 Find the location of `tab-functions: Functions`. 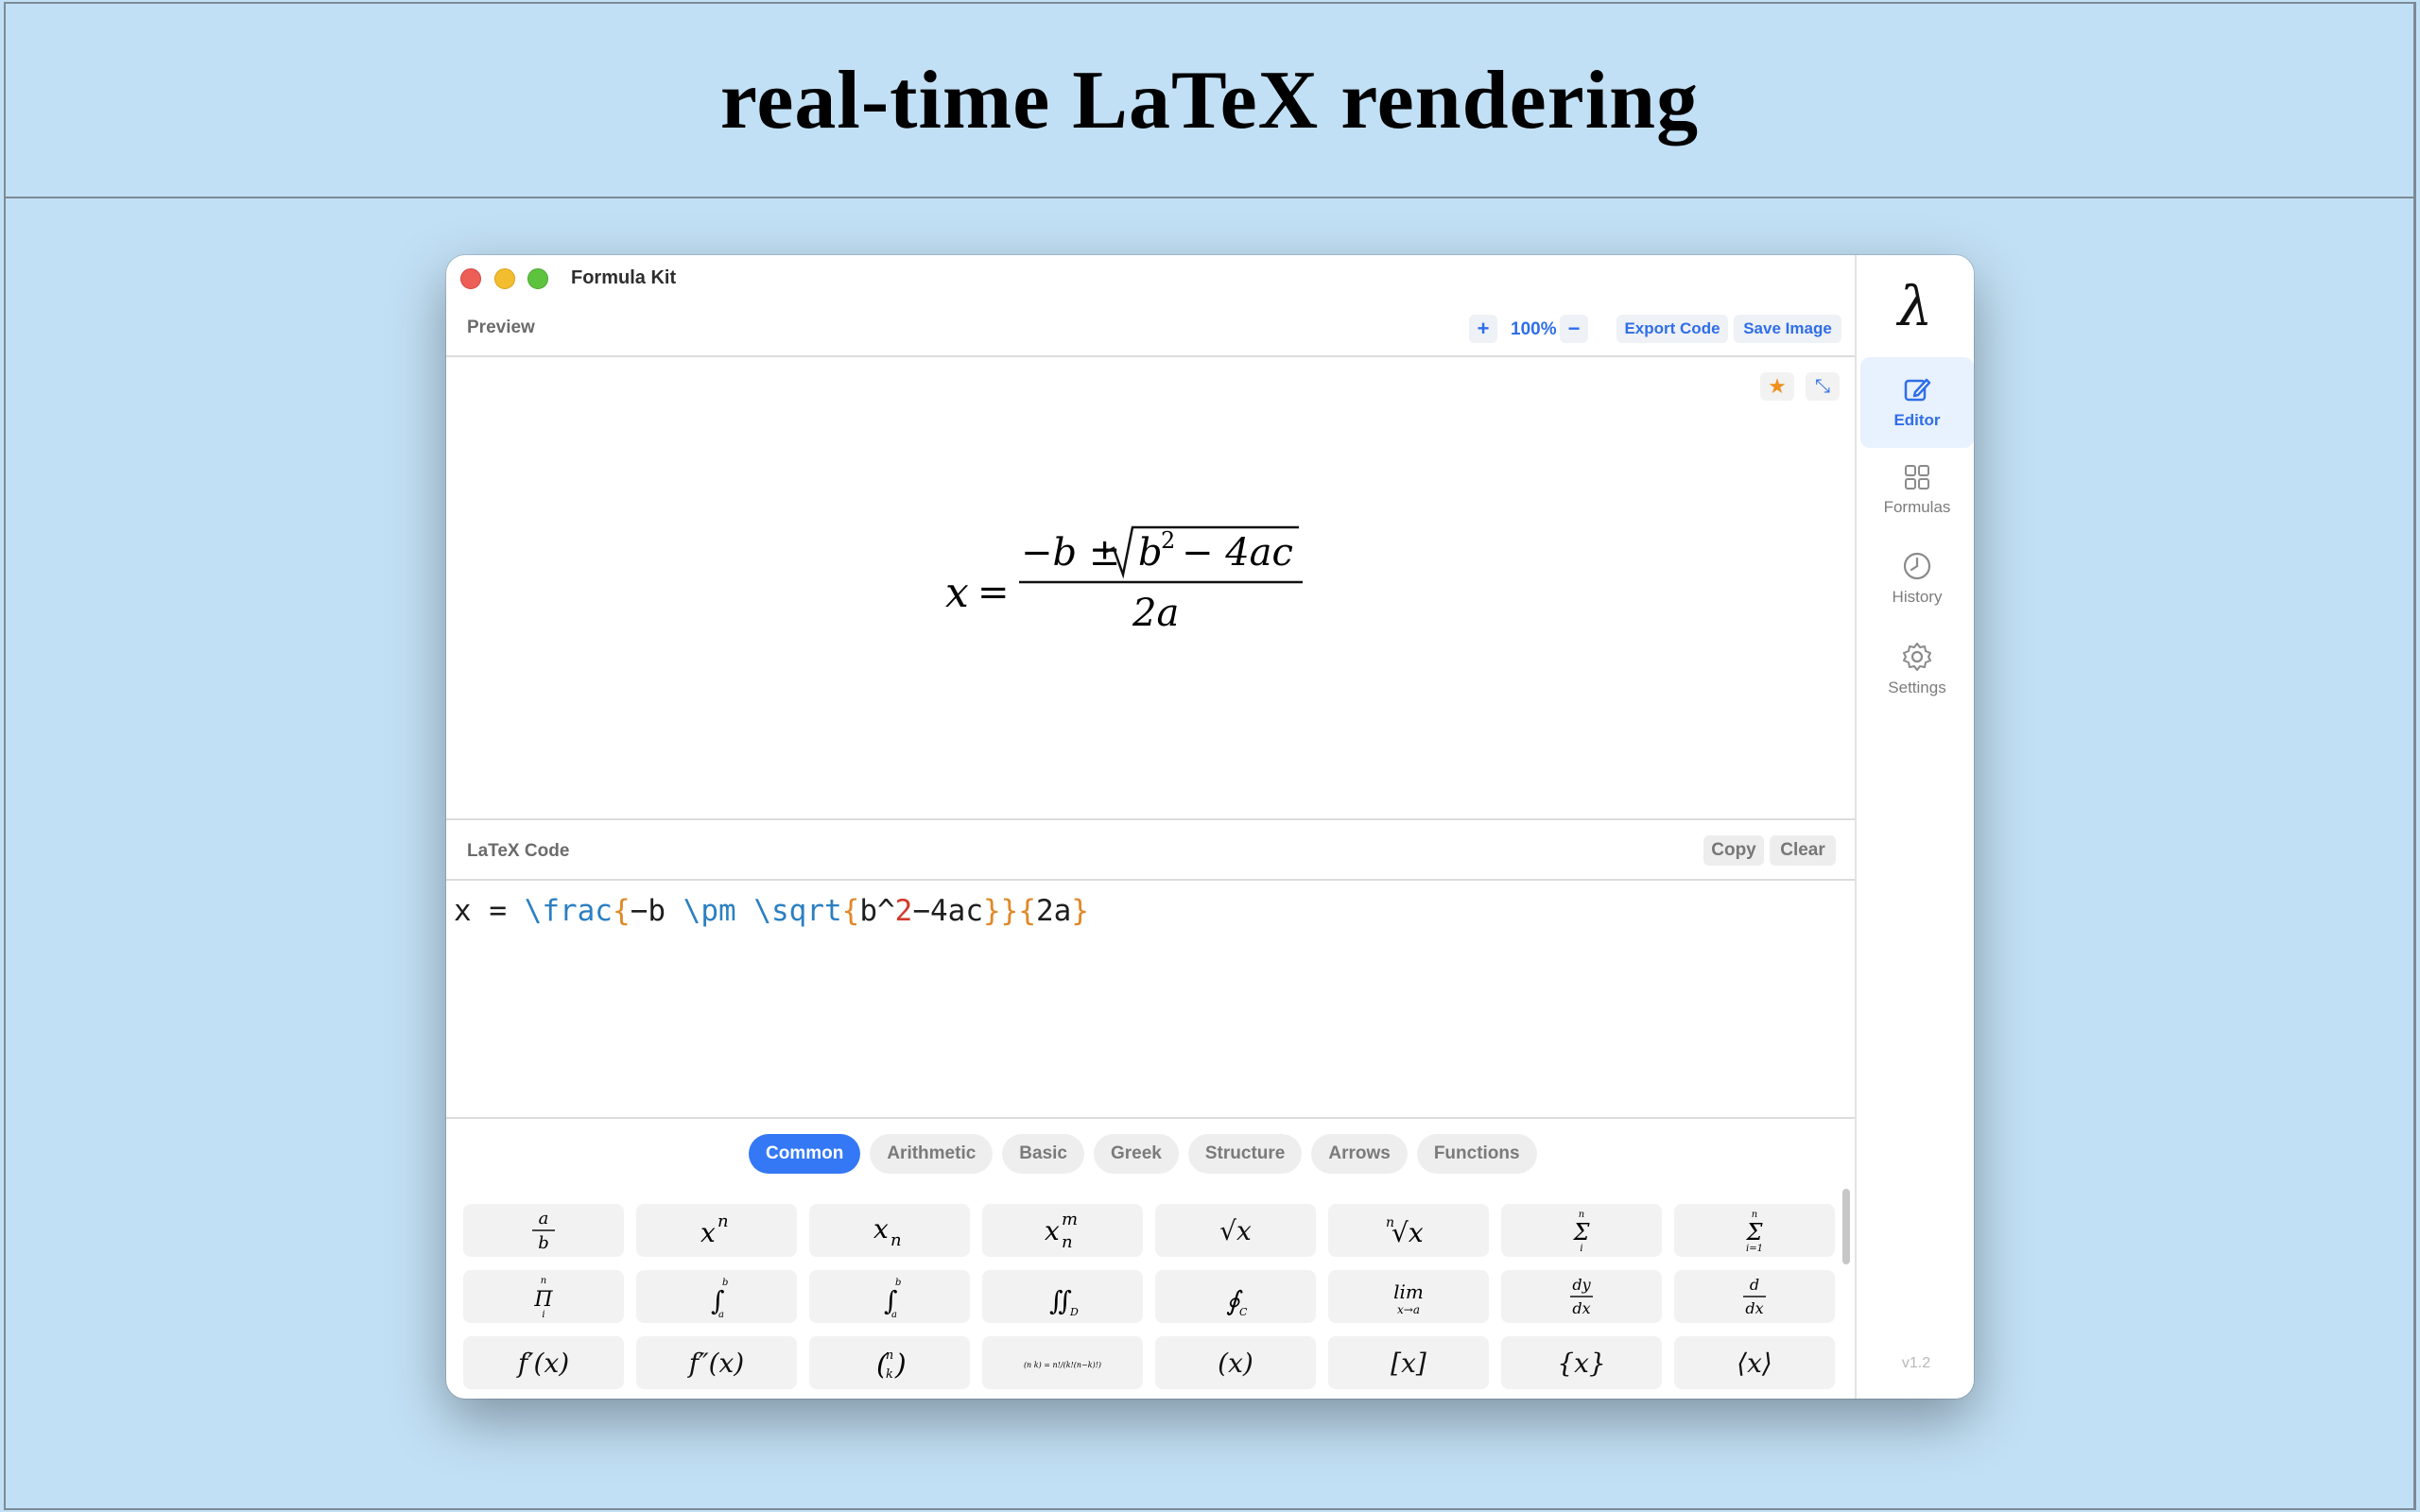

tab-functions: Functions is located at coordinates (1476, 1154).